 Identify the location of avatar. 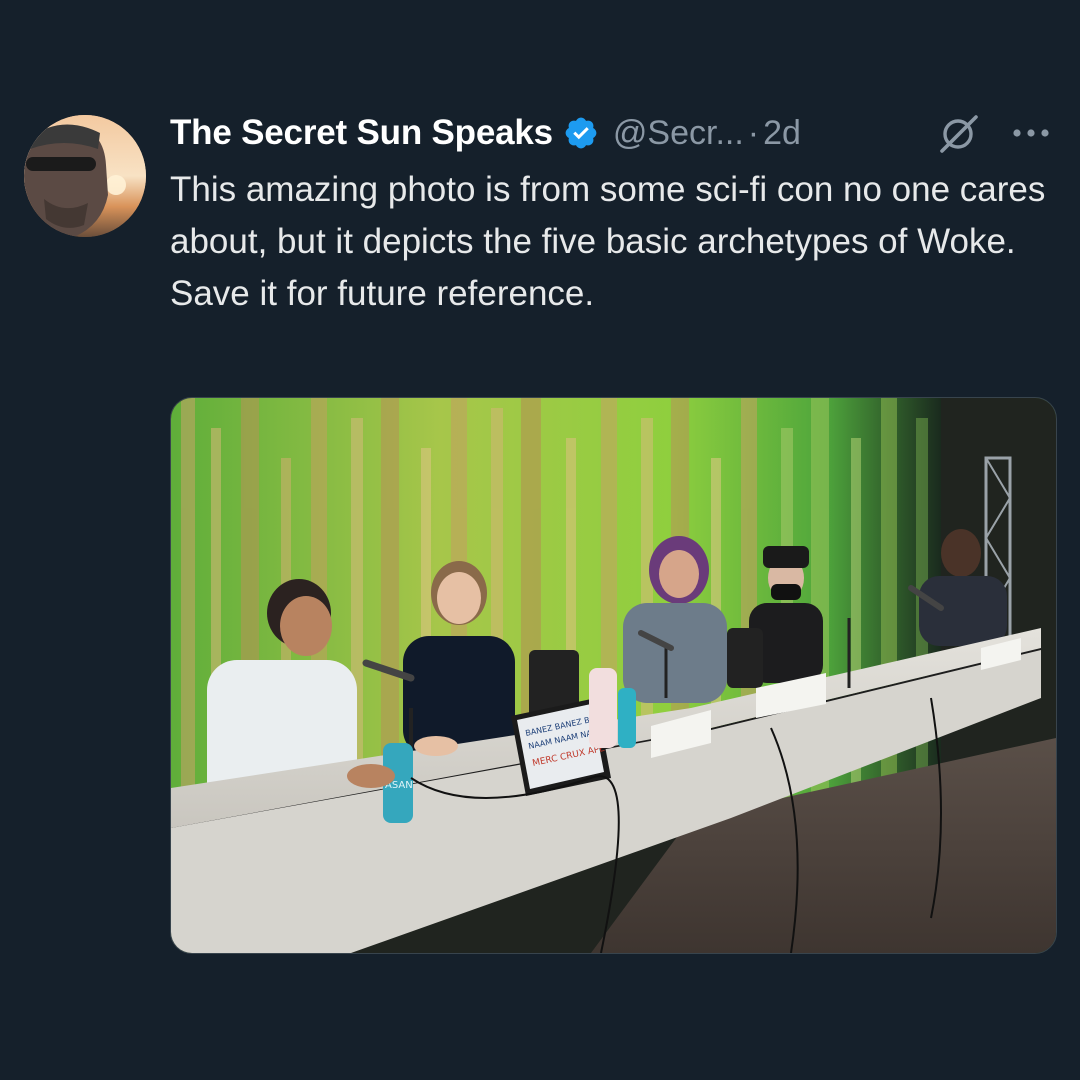
(85, 176).